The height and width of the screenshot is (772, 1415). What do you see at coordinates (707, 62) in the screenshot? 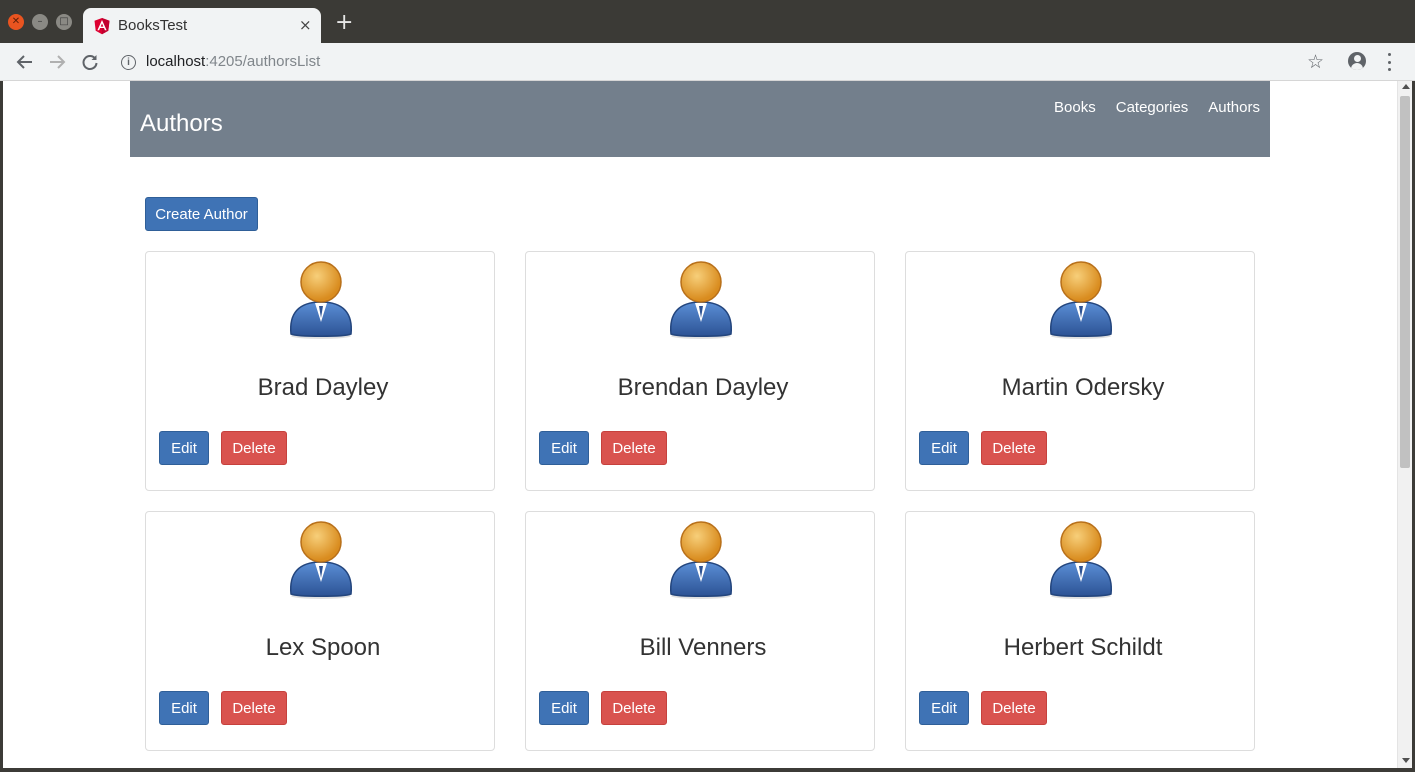
I see `browser-toolbar: i localhost:4205/authorsList ☆` at bounding box center [707, 62].